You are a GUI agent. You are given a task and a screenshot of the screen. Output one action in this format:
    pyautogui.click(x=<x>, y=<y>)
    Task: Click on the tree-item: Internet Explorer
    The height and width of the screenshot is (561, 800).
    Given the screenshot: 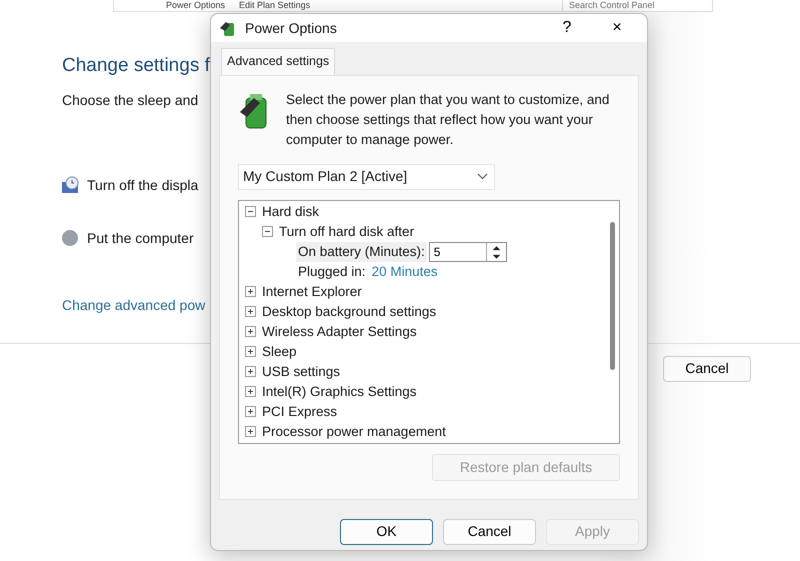 What is the action you would take?
    pyautogui.click(x=312, y=292)
    